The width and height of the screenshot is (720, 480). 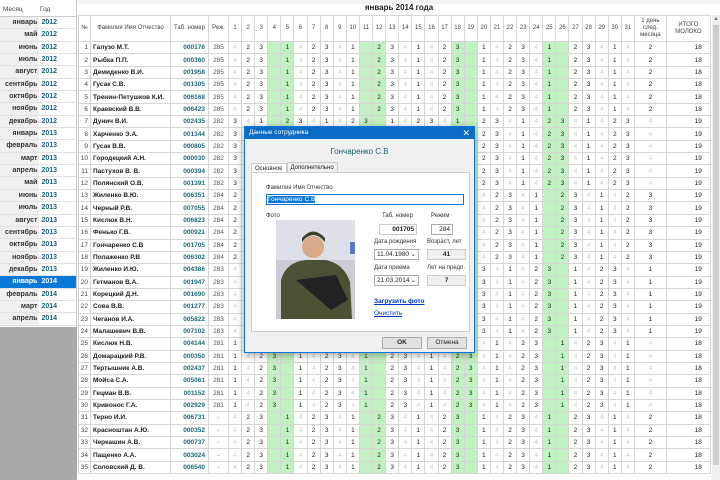 I want to click on employee-name: Фенько Г.В., so click(x=130, y=233).